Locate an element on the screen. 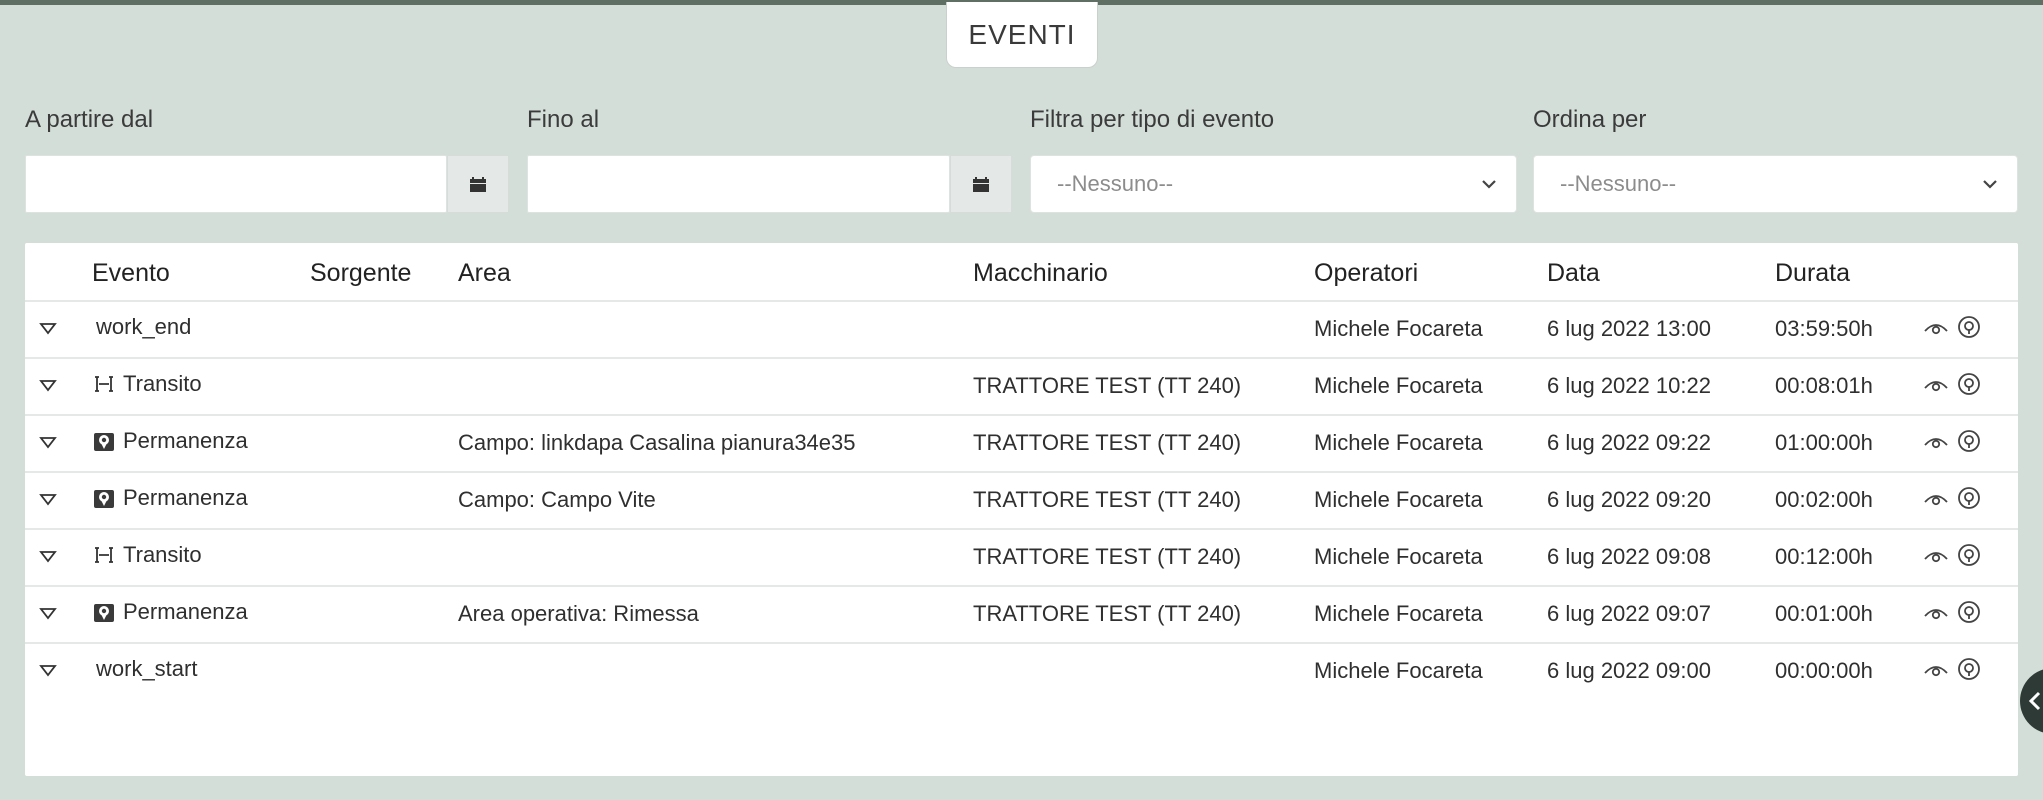 This screenshot has height=800, width=2043. event-type-label: Filtra per tipo di evento is located at coordinates (1152, 119).